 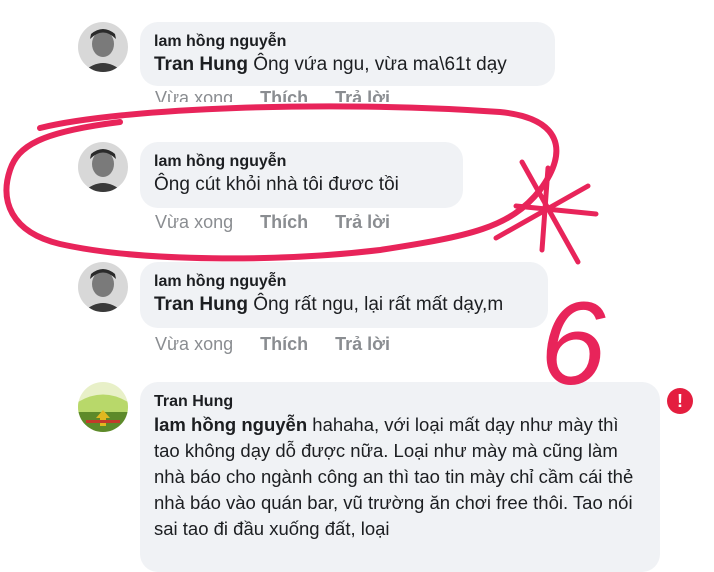 I want to click on annotation-star, so click(x=546, y=212).